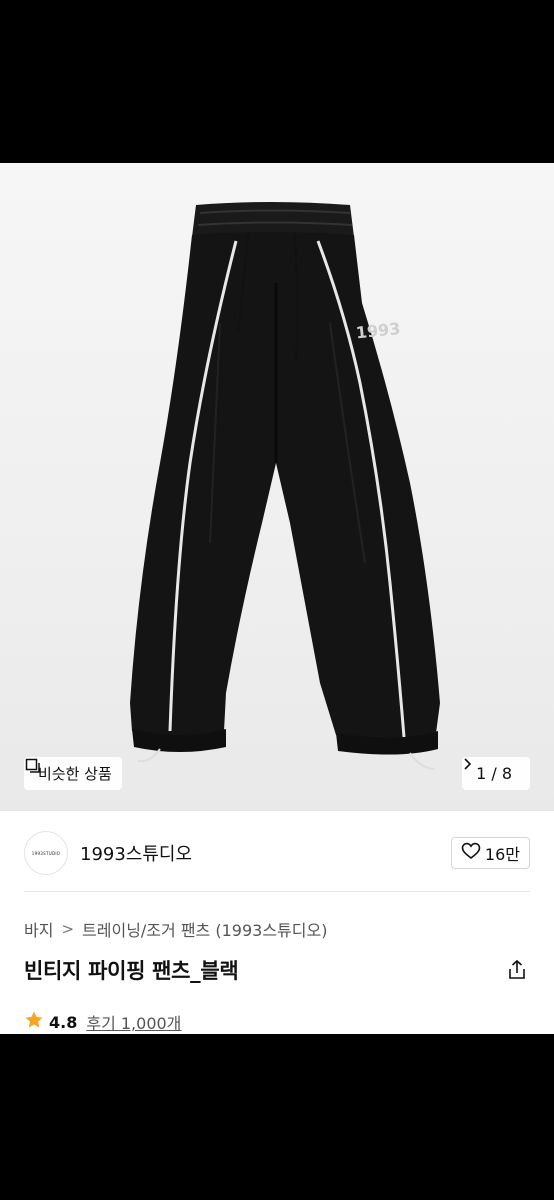 The height and width of the screenshot is (1200, 554). I want to click on brand-row: 1993STUDIO 1993스튜디오 16만, so click(277, 853).